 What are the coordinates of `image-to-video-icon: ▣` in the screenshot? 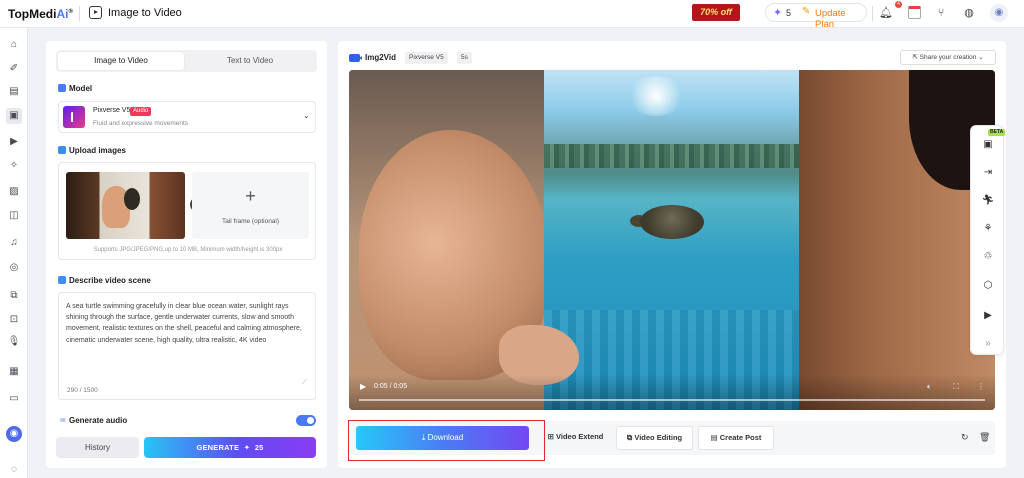 It's located at (14, 116).